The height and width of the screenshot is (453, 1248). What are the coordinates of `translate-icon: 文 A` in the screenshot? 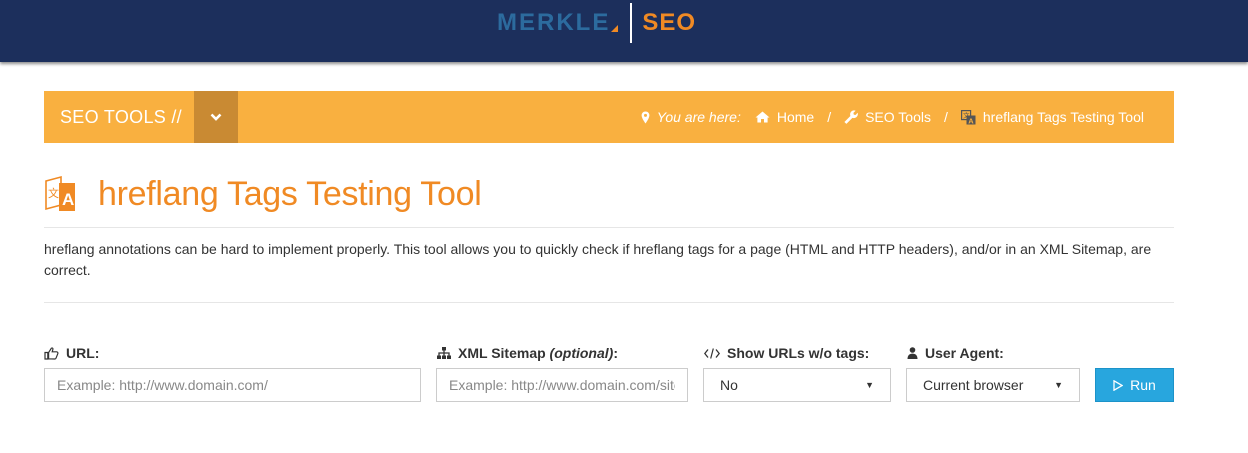 It's located at (60, 193).